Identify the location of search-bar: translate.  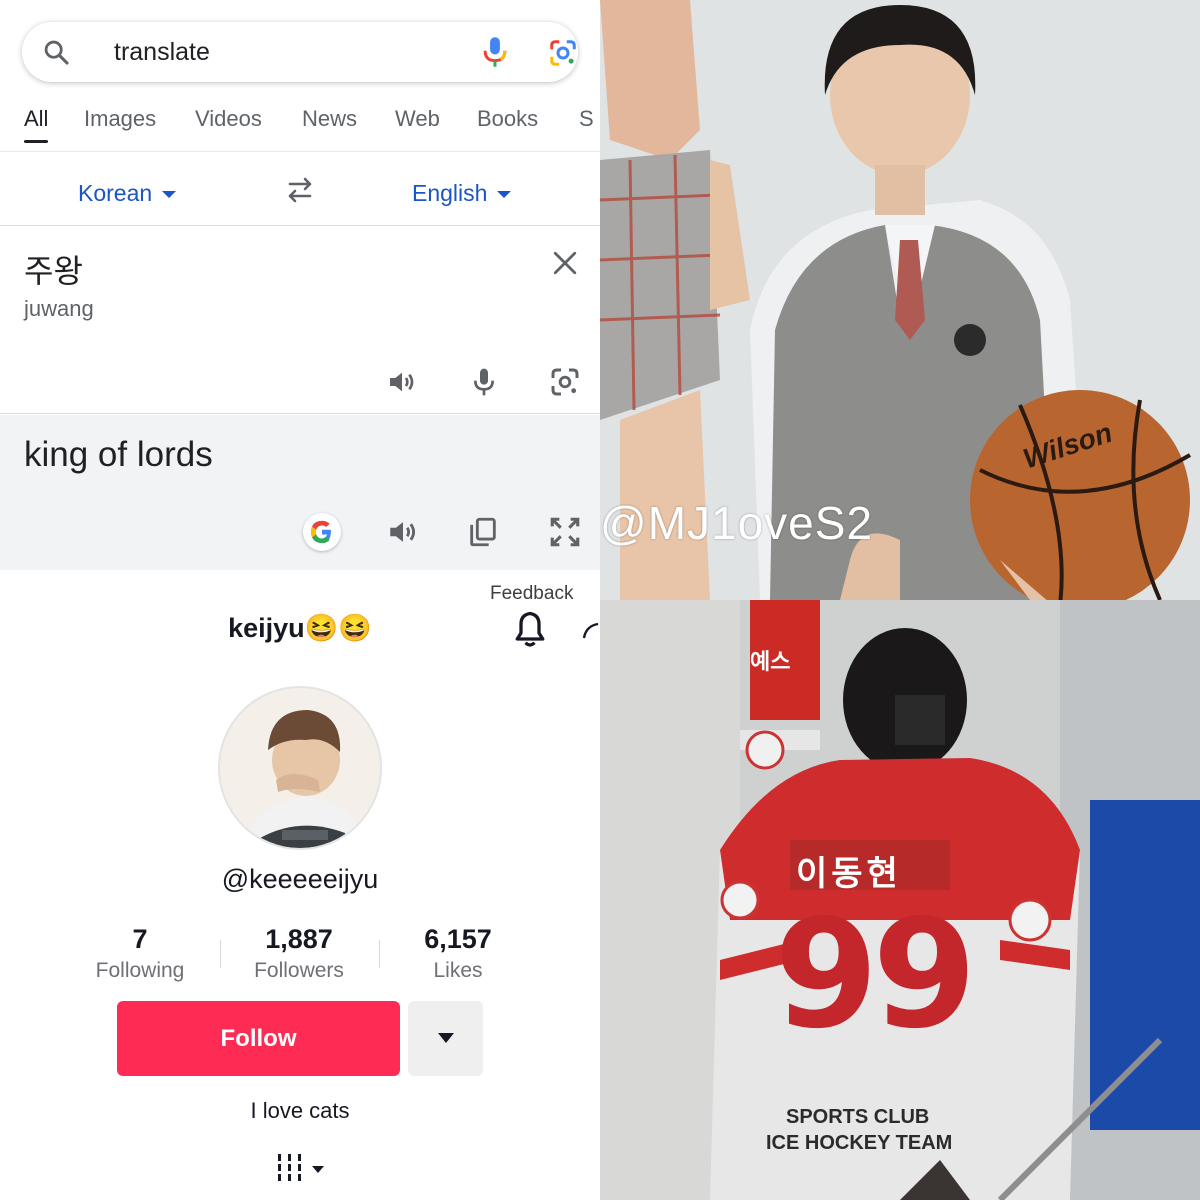
(300, 52).